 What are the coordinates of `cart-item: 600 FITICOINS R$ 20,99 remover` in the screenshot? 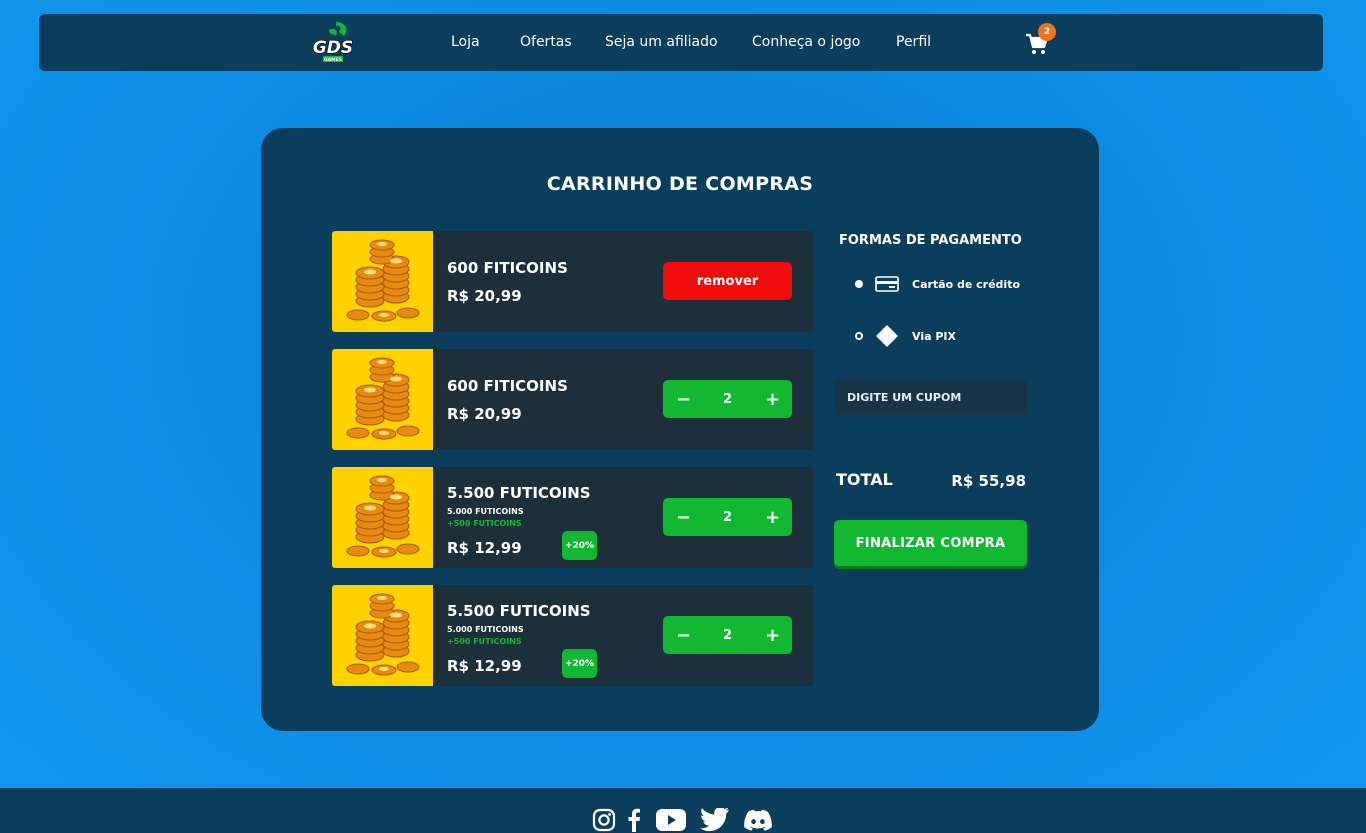 It's located at (572, 281).